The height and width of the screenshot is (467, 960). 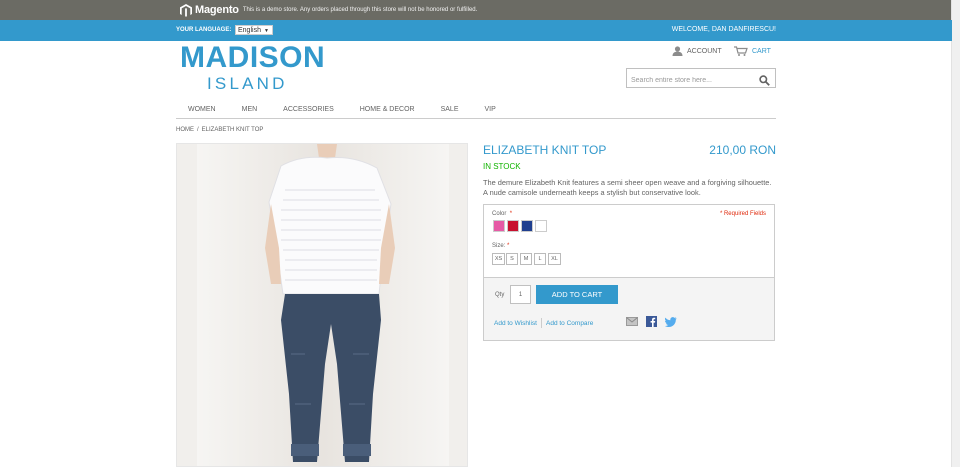 What do you see at coordinates (723, 29) in the screenshot?
I see `welcome-message: WELCOME, DAN DANFIRESCU!` at bounding box center [723, 29].